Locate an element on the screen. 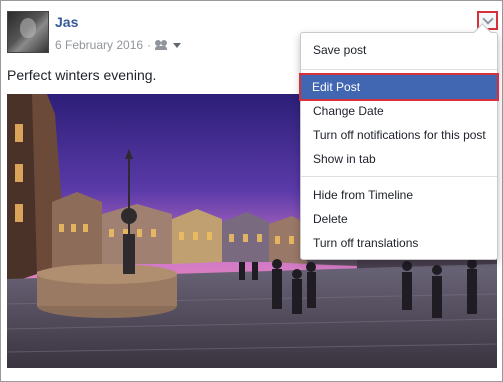  menu-item-turn-off-notifications: Turn off notifications for this post is located at coordinates (399, 135).